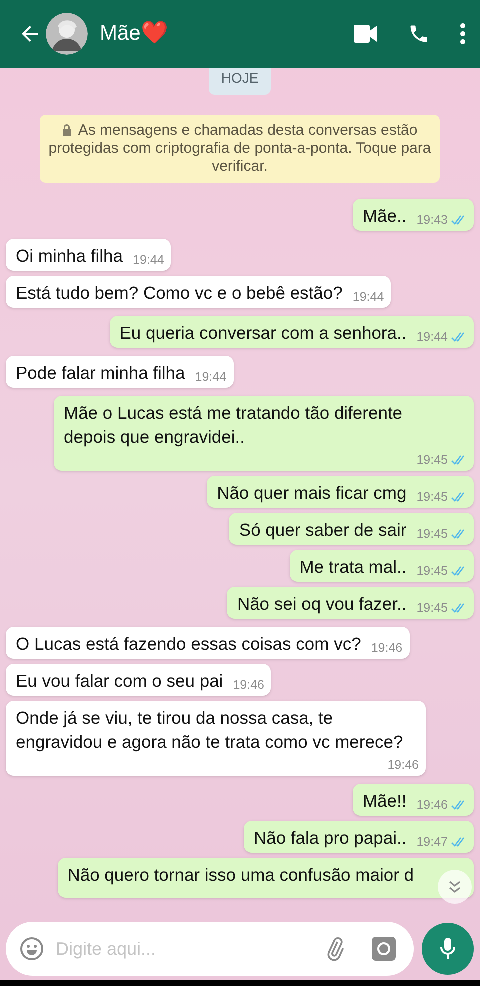 The height and width of the screenshot is (986, 480). Describe the element at coordinates (432, 842) in the screenshot. I see `message-time: 19:47` at that location.